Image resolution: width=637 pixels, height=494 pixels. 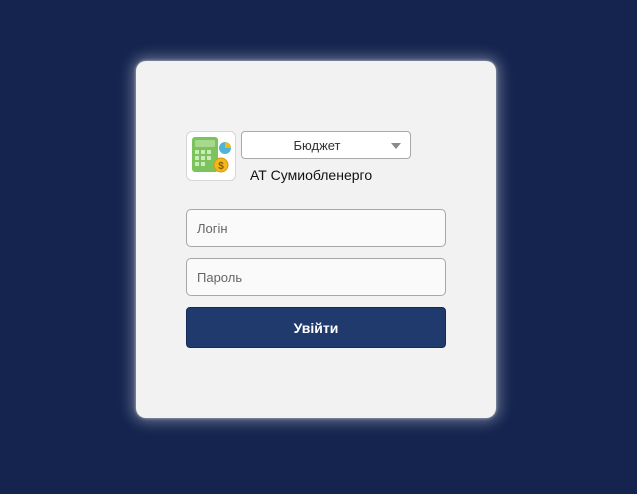 I want to click on login-button: Увійти, so click(x=316, y=327).